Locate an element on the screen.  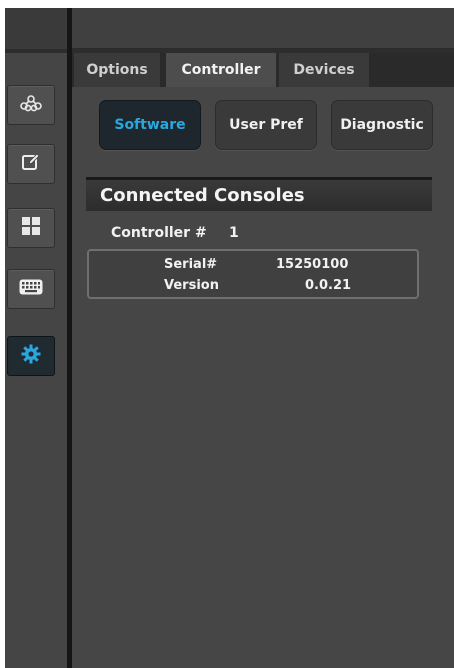
tab-devices: Devices is located at coordinates (324, 70).